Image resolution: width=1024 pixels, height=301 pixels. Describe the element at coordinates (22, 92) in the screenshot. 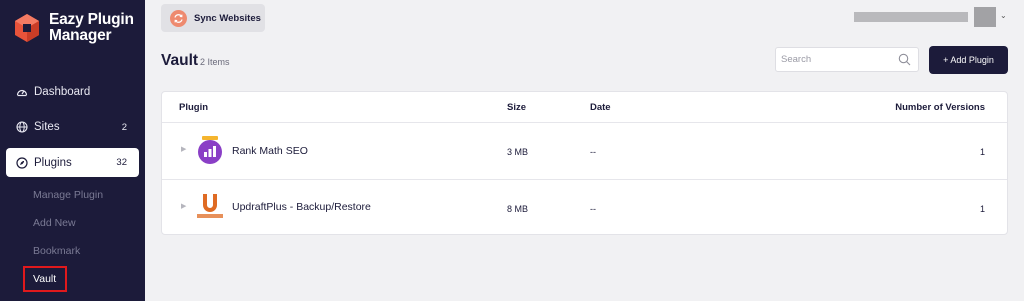

I see `gauge-icon` at that location.